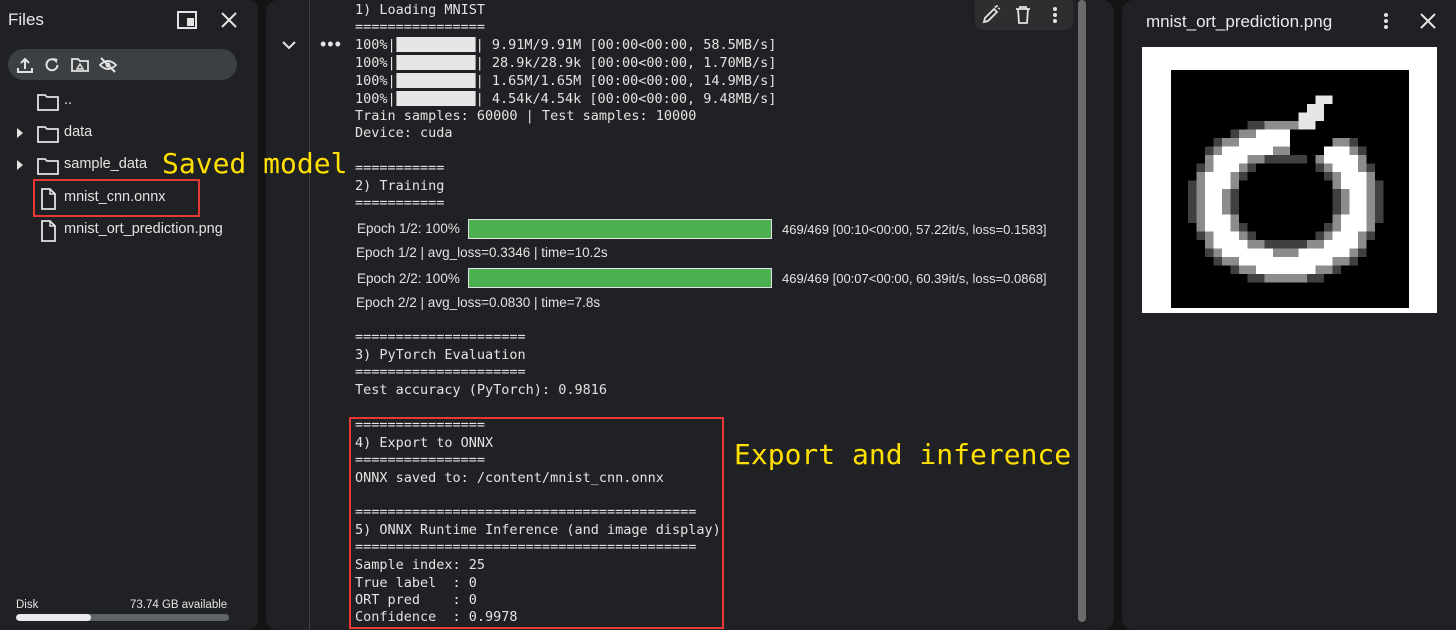  Describe the element at coordinates (187, 20) in the screenshot. I see `open-in-tab-button` at that location.